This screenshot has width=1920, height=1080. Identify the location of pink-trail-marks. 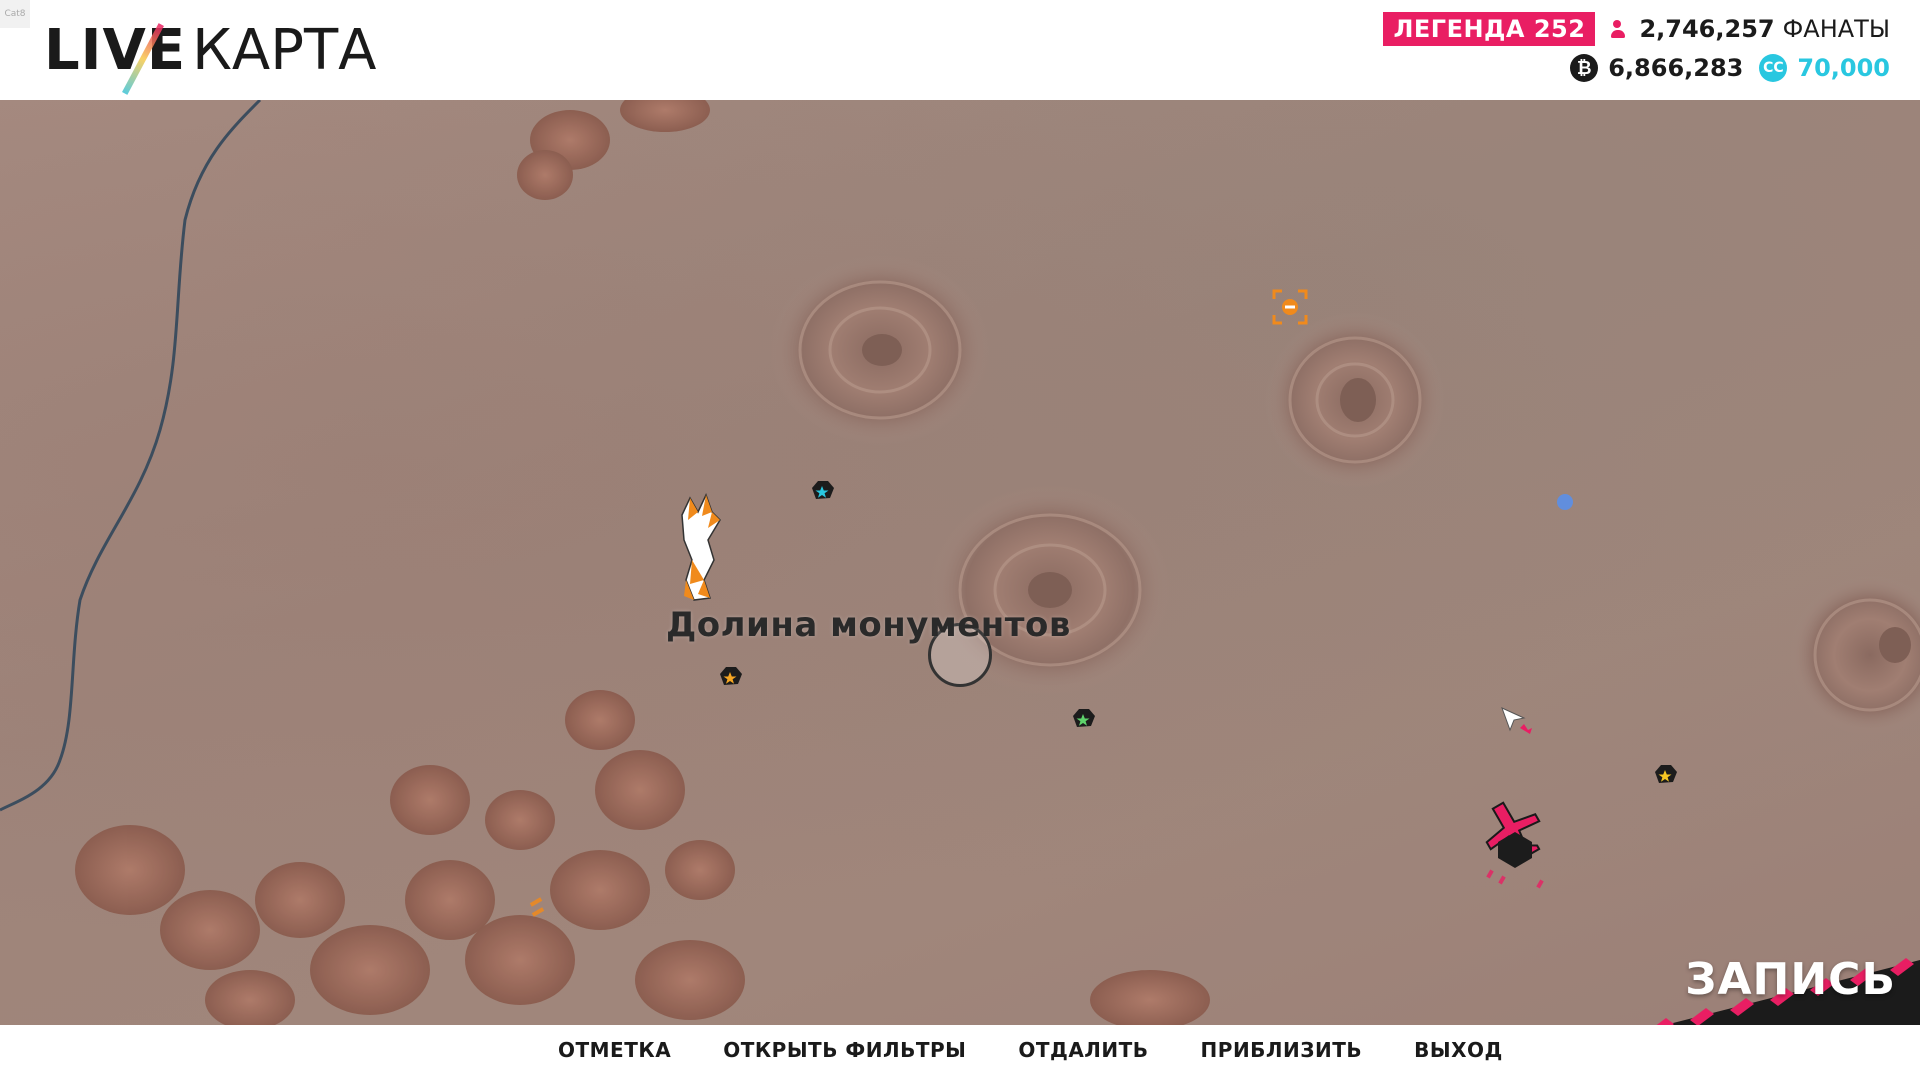
(1515, 879).